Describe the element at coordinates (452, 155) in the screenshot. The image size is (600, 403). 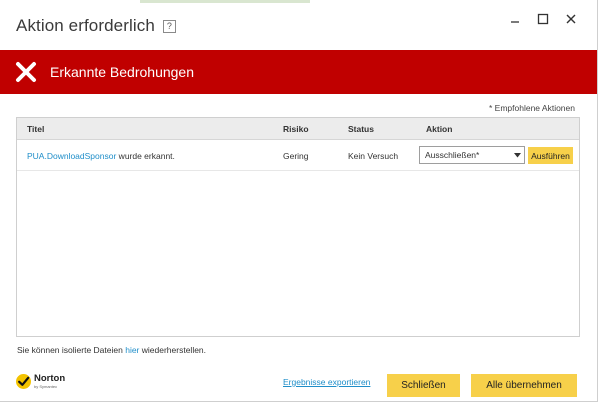
I see `action-dropdown-value: Ausschließen*` at that location.